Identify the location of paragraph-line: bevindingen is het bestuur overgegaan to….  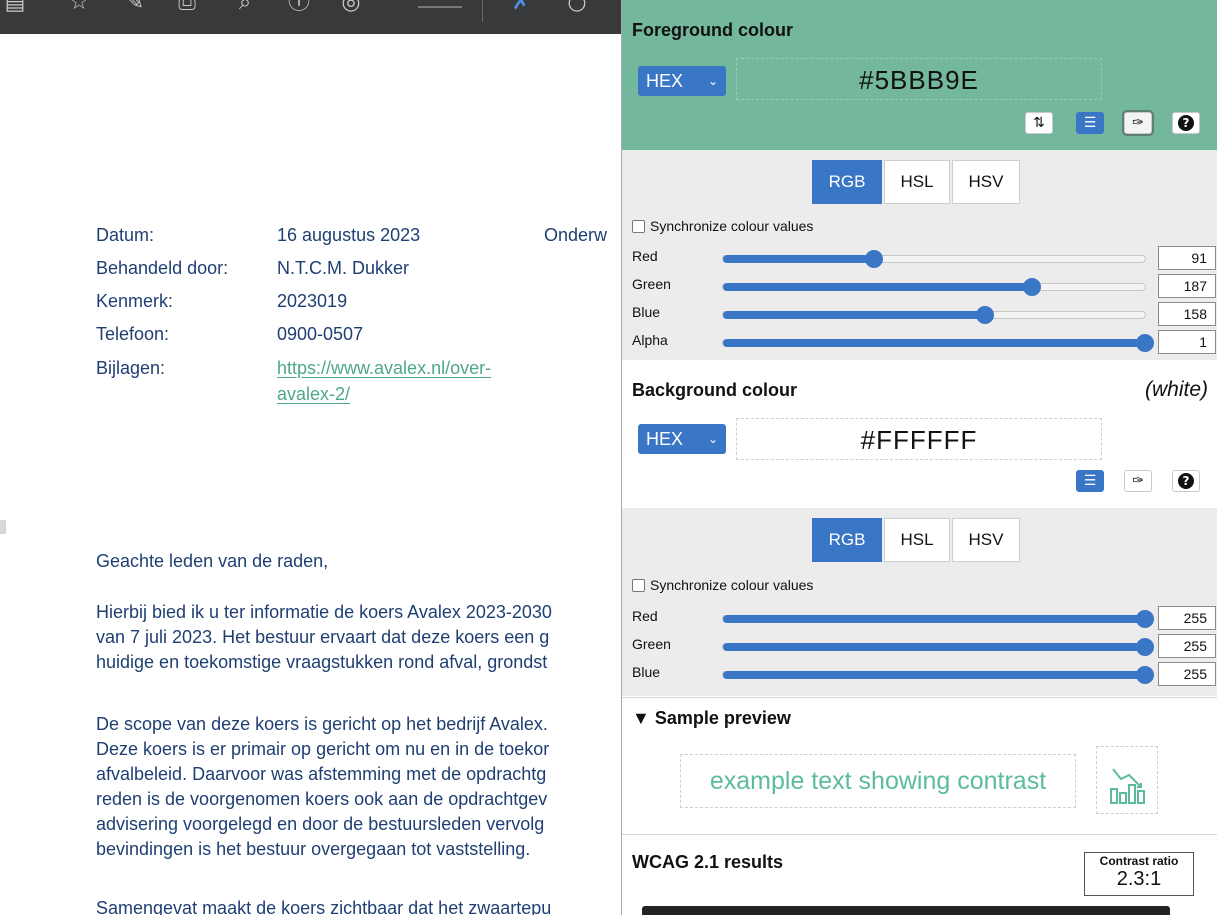
(313, 849).